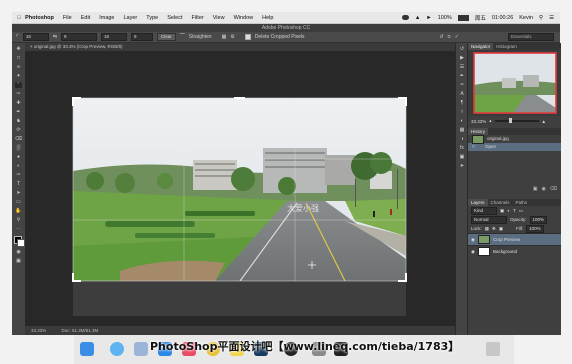 This screenshot has height=364, width=572. Describe the element at coordinates (174, 18) in the screenshot. I see `menu-select: Select` at that location.